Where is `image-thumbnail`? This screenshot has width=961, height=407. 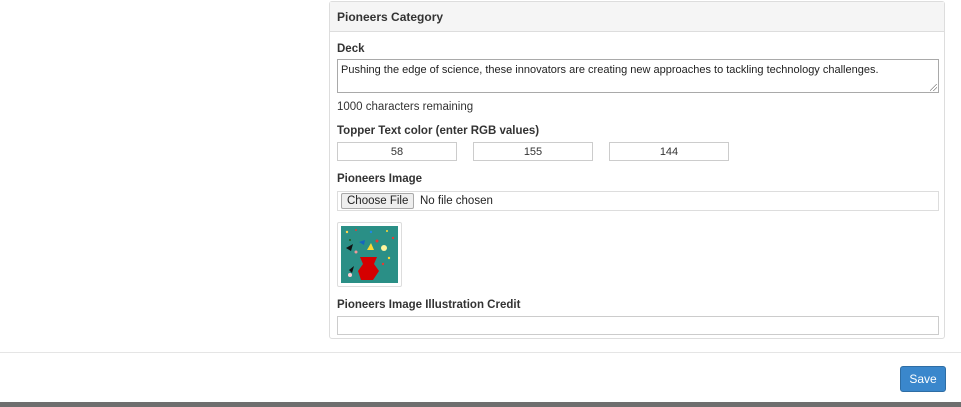 image-thumbnail is located at coordinates (369, 254).